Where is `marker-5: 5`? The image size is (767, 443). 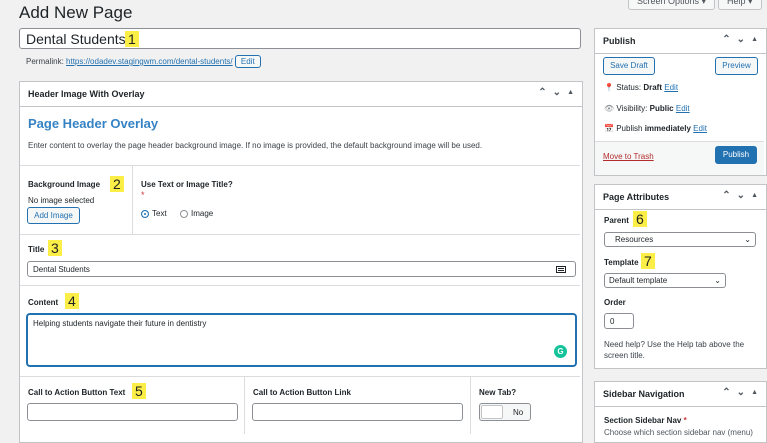 marker-5: 5 is located at coordinates (139, 391).